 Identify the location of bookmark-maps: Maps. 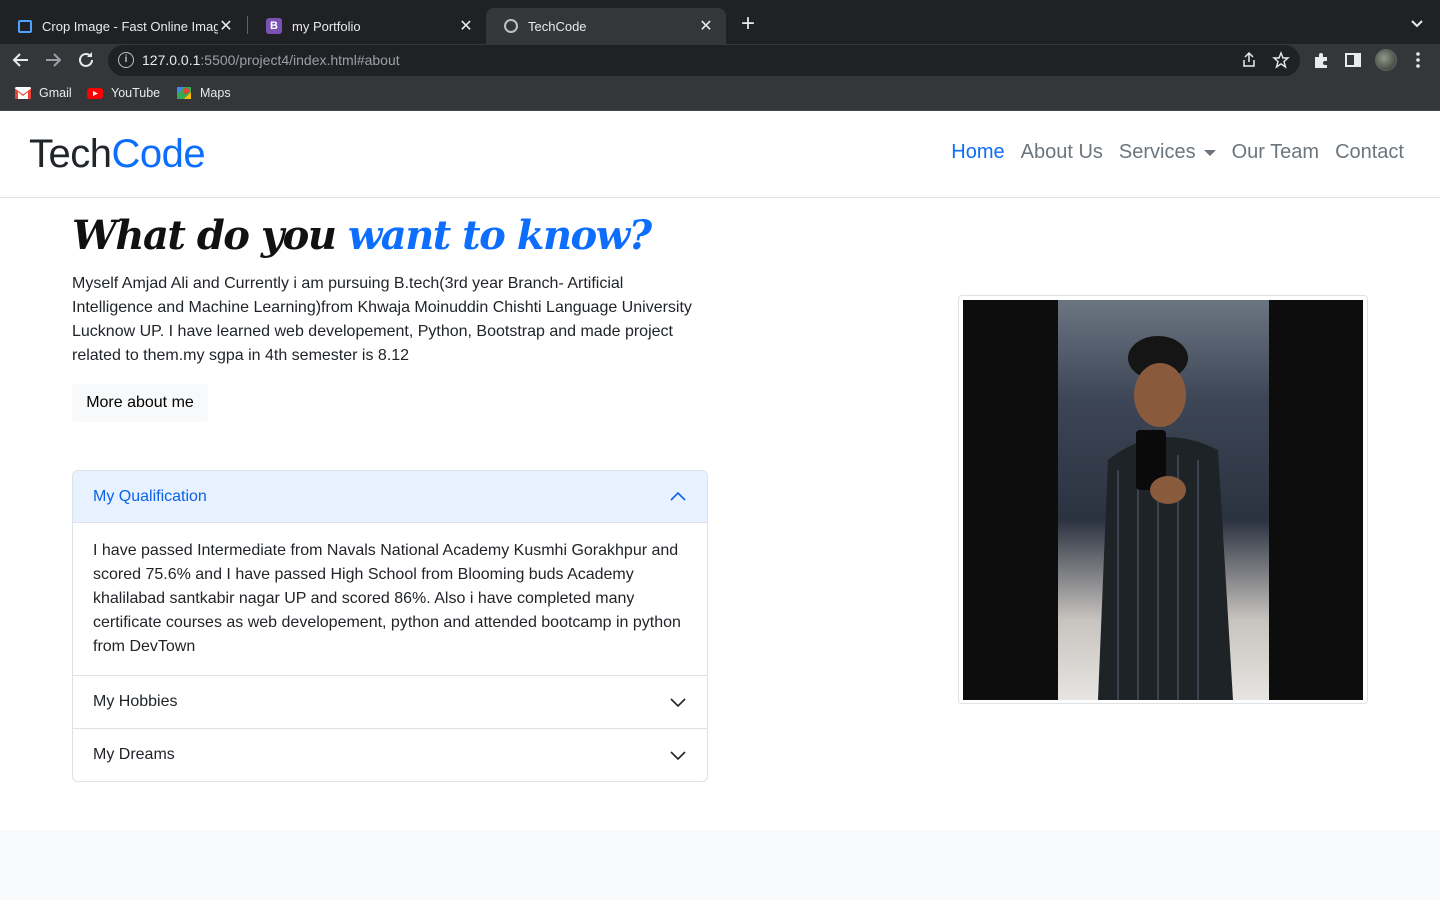
(203, 93).